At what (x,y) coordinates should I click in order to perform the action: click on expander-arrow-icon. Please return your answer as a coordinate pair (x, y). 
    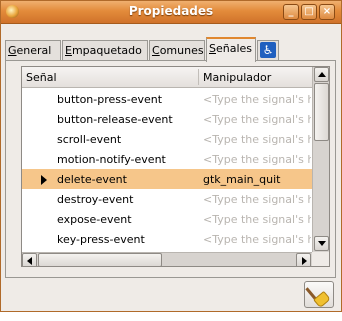
    Looking at the image, I should click on (44, 180).